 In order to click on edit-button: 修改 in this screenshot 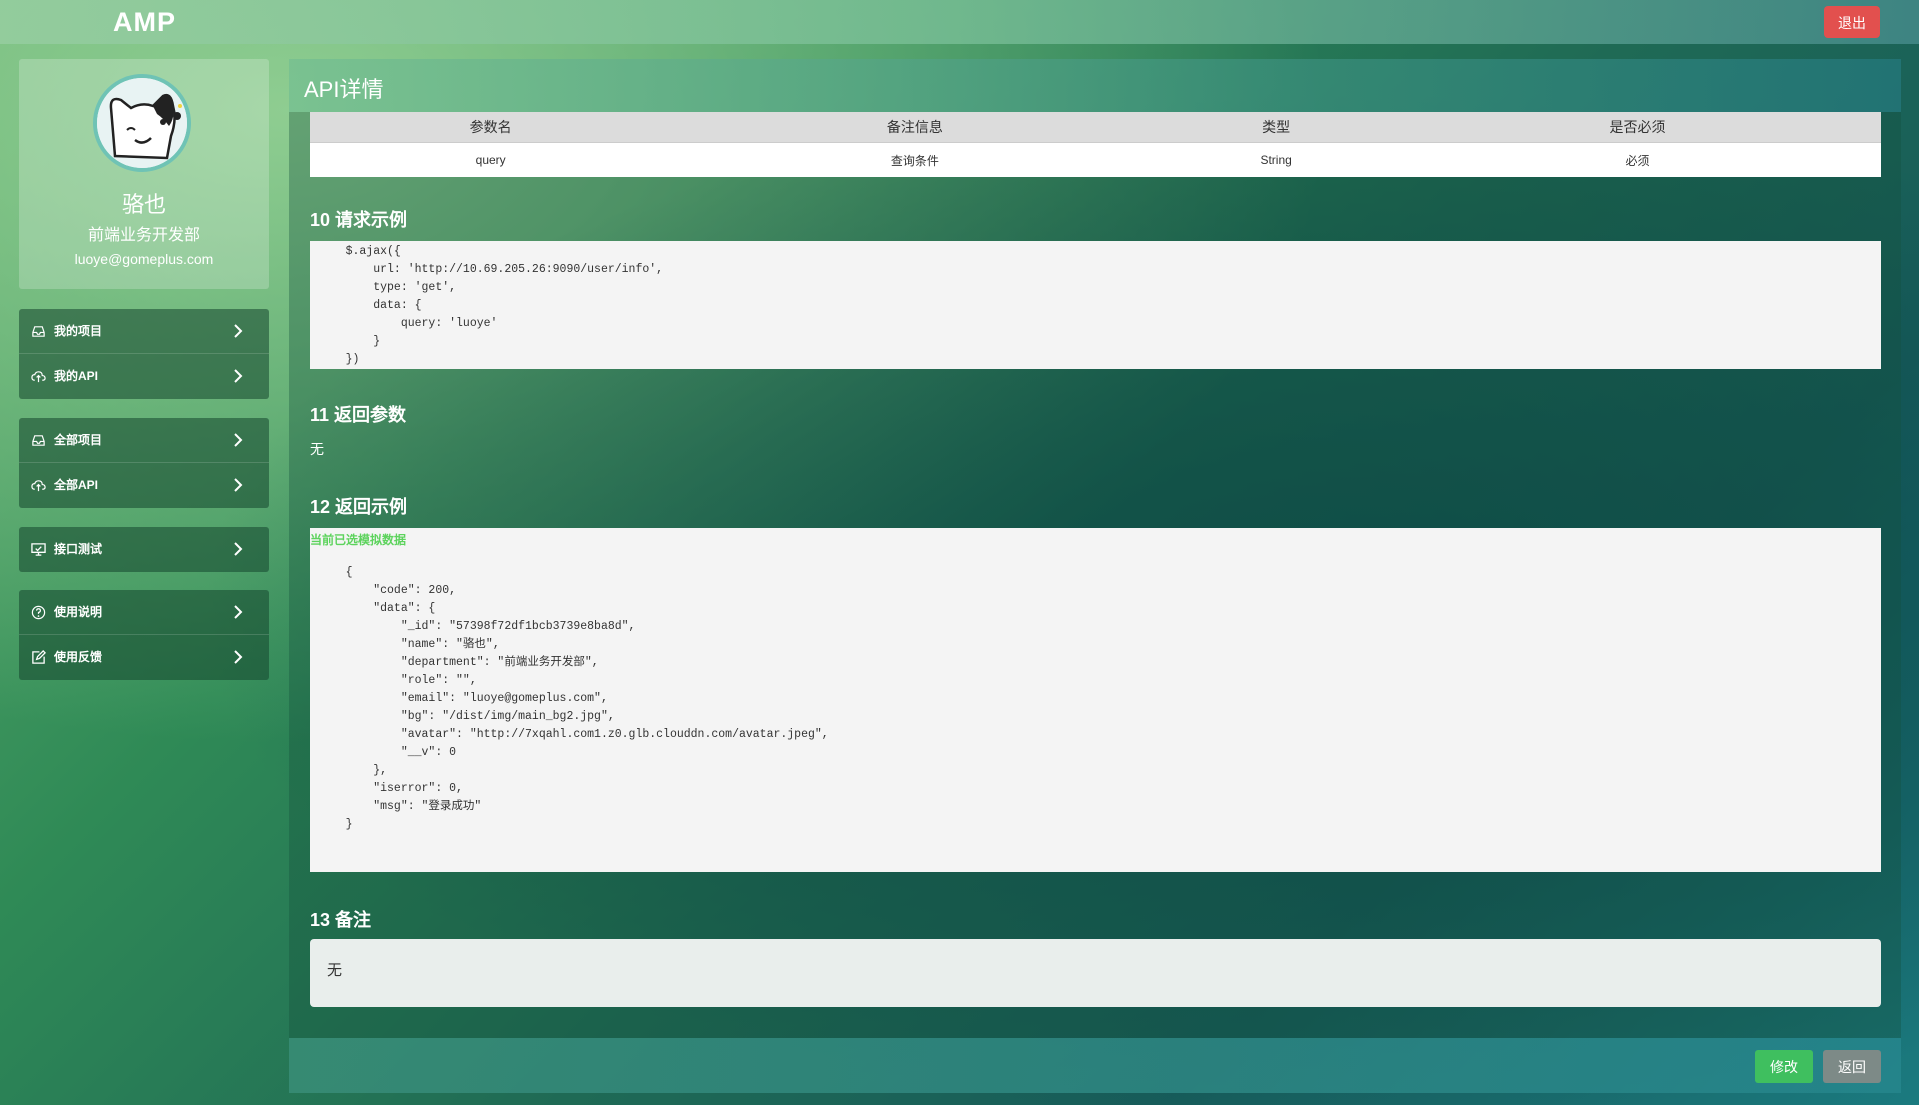, I will do `click(1784, 1066)`.